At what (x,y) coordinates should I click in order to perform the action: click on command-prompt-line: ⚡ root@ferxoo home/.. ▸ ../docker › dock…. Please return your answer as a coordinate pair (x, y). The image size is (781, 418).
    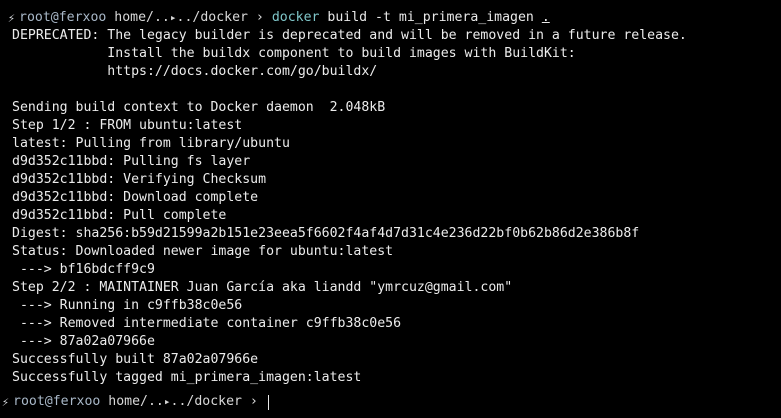
    Looking at the image, I should click on (393, 18).